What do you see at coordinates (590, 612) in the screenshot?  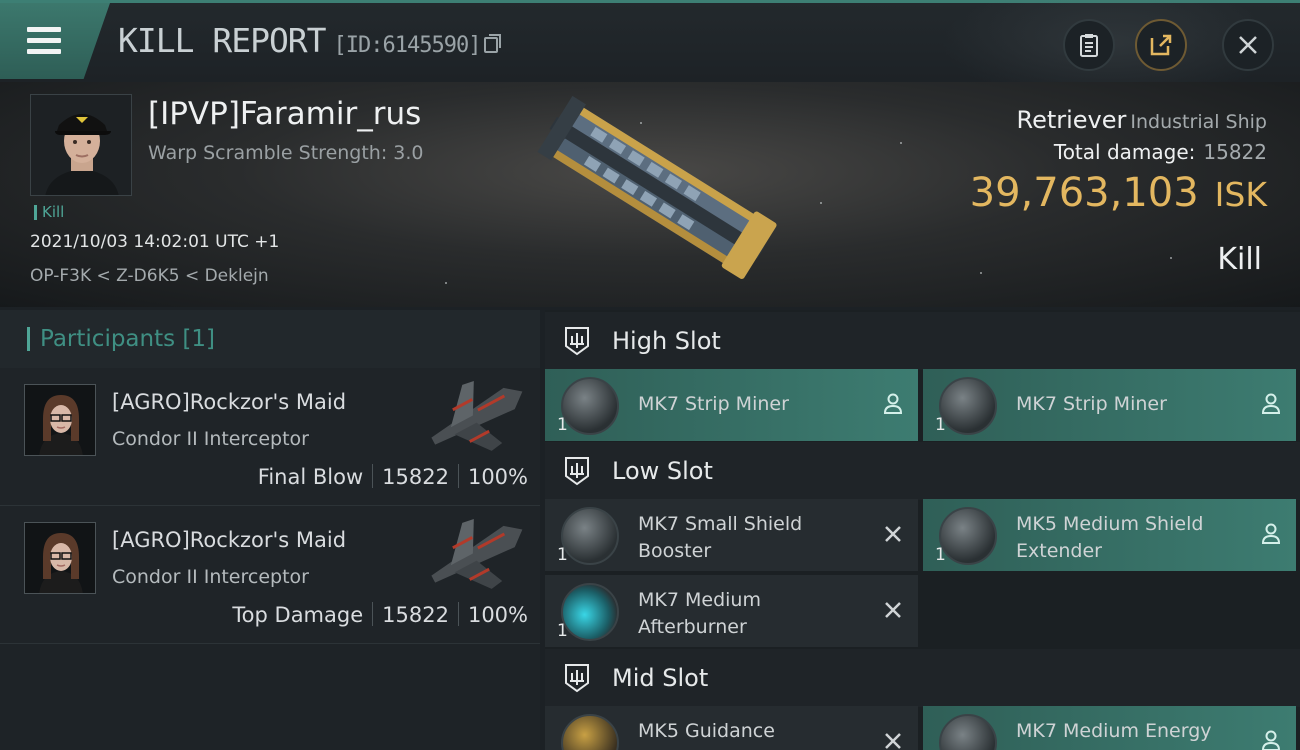 I see `afterburner-icon` at bounding box center [590, 612].